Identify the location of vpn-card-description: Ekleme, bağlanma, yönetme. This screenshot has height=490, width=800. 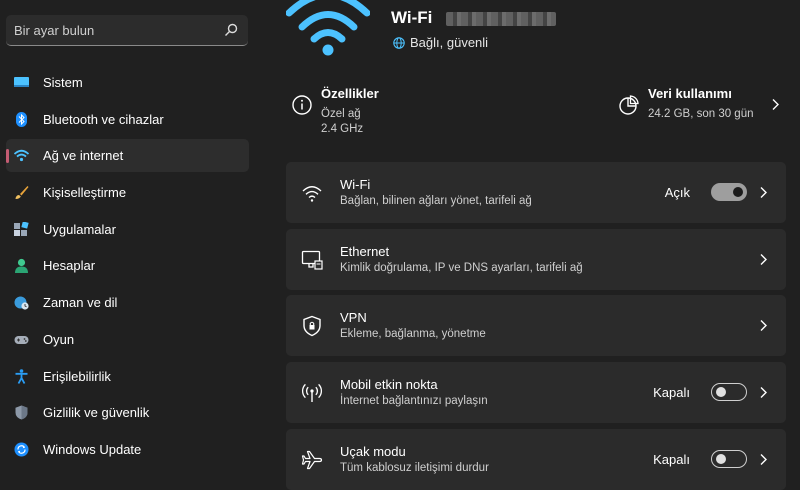
(413, 334).